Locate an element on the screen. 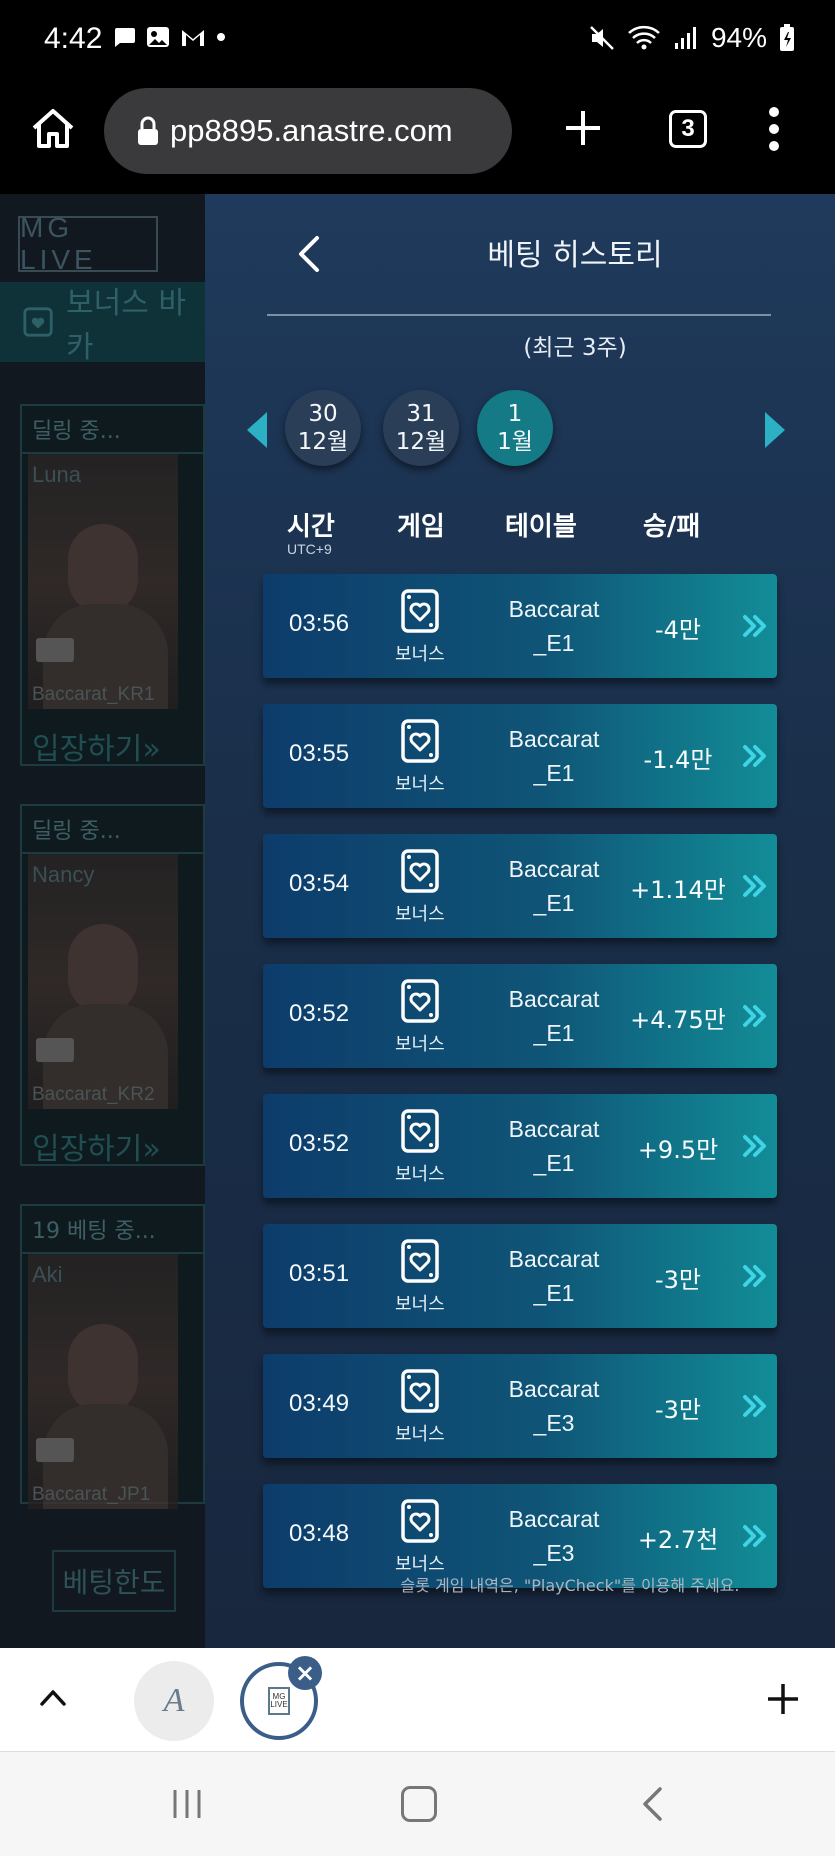  history-row: 03:54 보너스 Baccarat _E1 +1.14만 is located at coordinates (520, 886).